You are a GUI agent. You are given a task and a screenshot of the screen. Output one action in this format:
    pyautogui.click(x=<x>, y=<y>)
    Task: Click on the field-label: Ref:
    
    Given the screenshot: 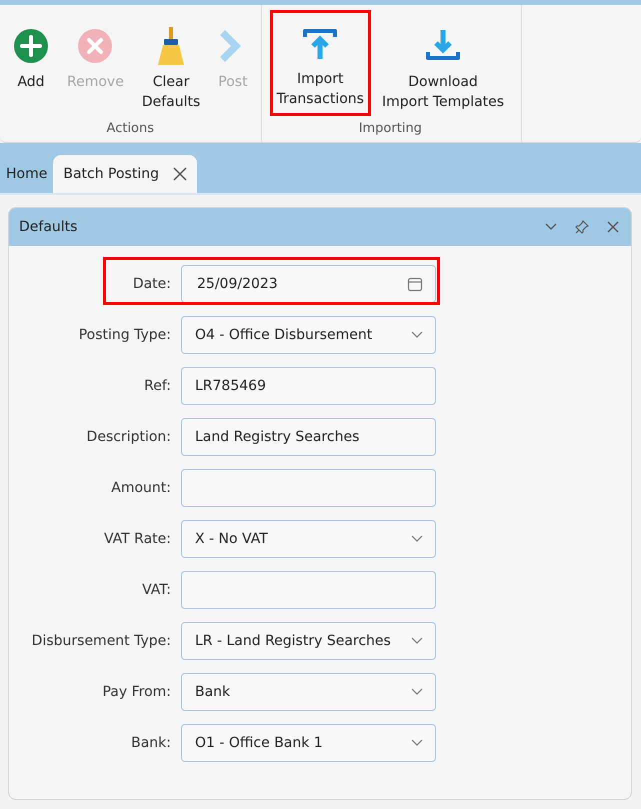 What is the action you would take?
    pyautogui.click(x=157, y=386)
    